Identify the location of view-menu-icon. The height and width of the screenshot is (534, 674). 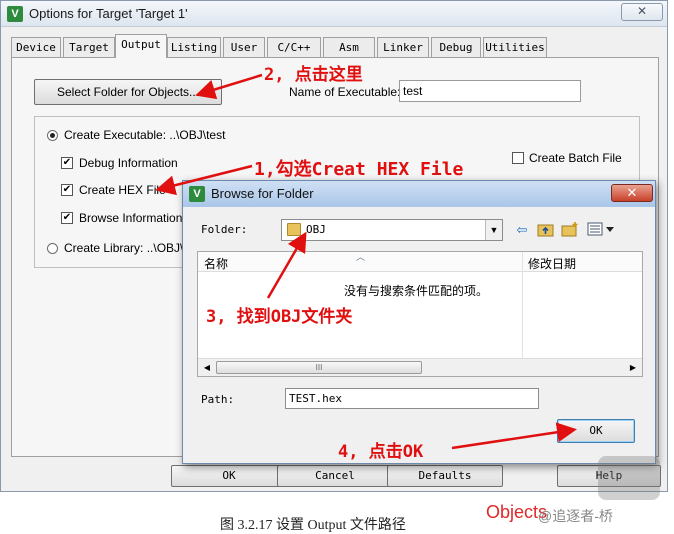
(601, 230).